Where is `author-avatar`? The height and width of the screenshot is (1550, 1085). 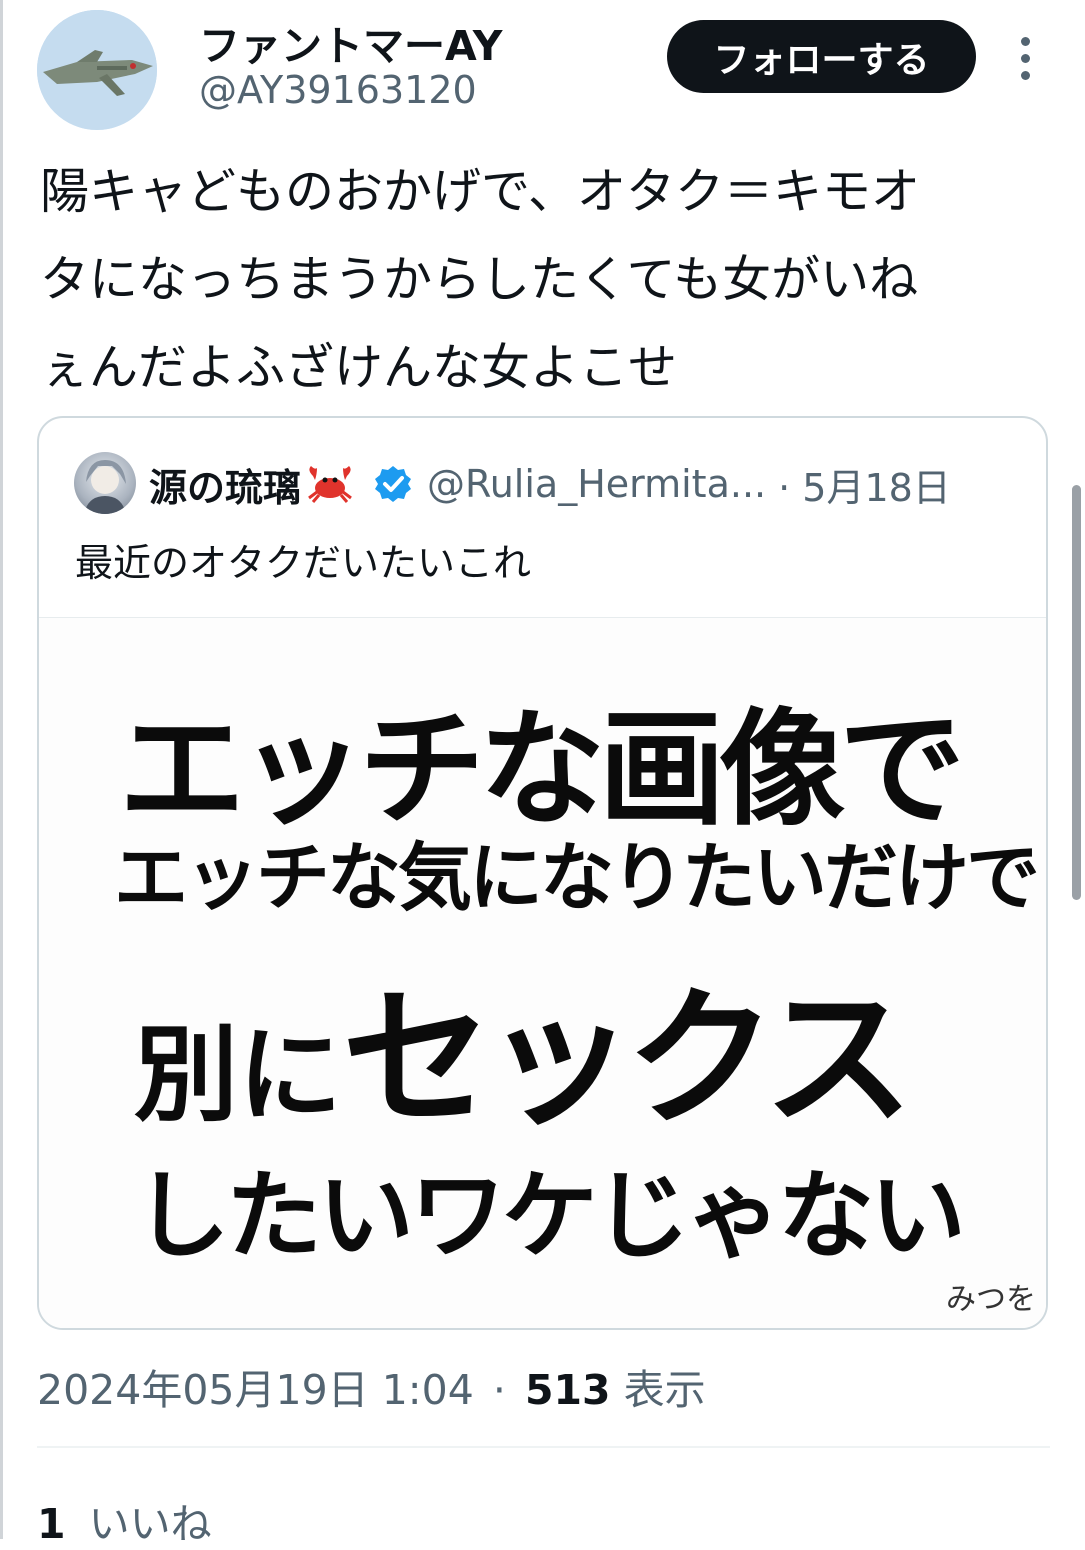
author-avatar is located at coordinates (97, 70).